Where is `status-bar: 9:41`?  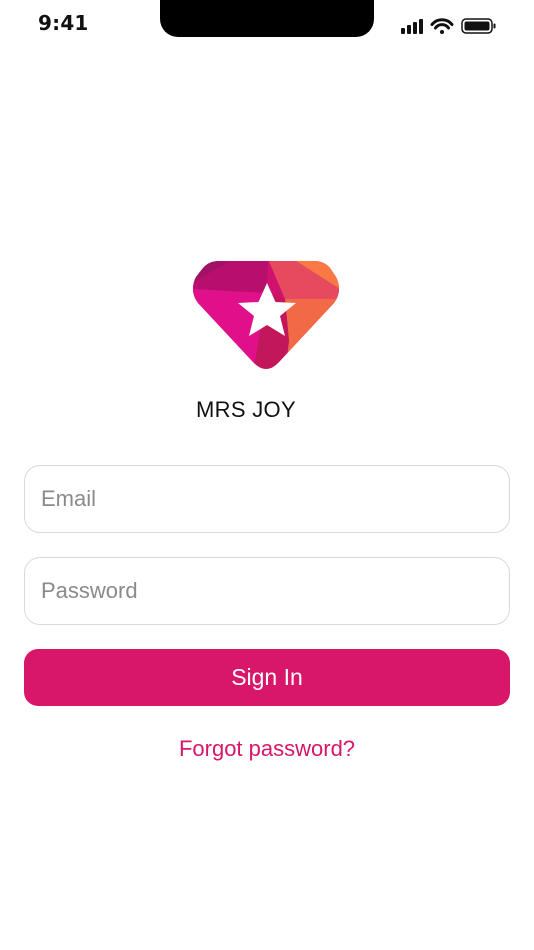
status-bar: 9:41 is located at coordinates (267, 25).